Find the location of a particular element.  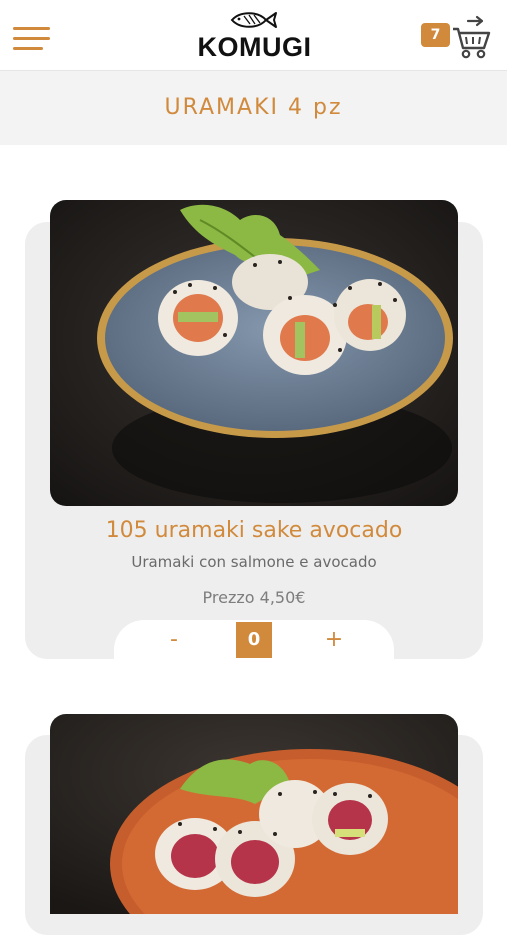

app-header: KOMUGI 7 is located at coordinates (253, 35).